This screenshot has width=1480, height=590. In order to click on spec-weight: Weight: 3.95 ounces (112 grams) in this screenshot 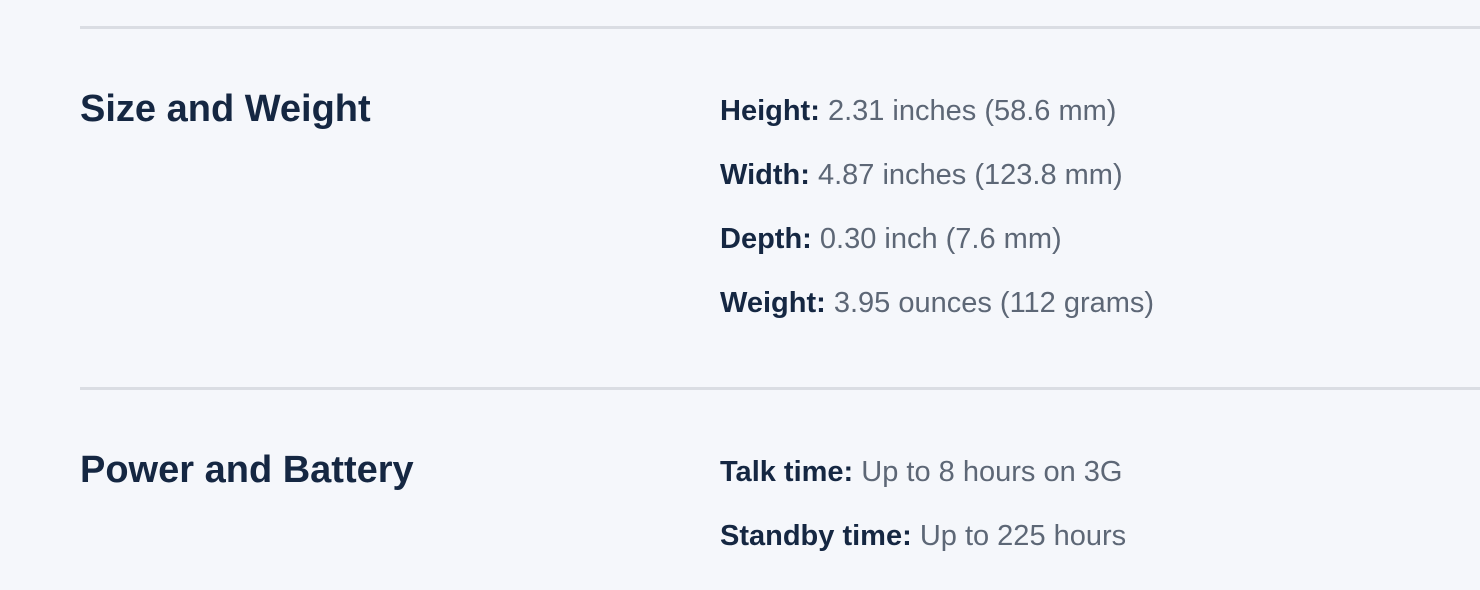, I will do `click(937, 303)`.